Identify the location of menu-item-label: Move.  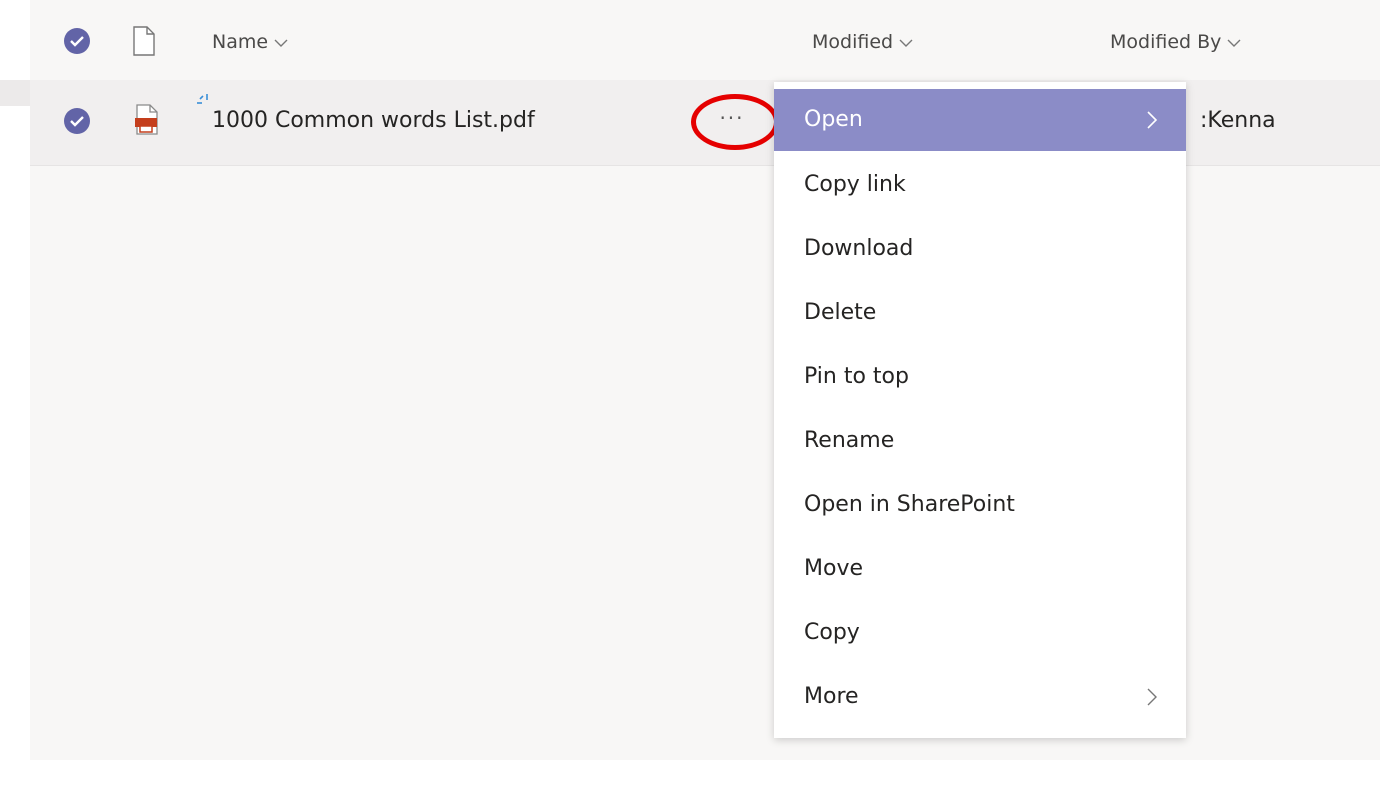
(833, 568).